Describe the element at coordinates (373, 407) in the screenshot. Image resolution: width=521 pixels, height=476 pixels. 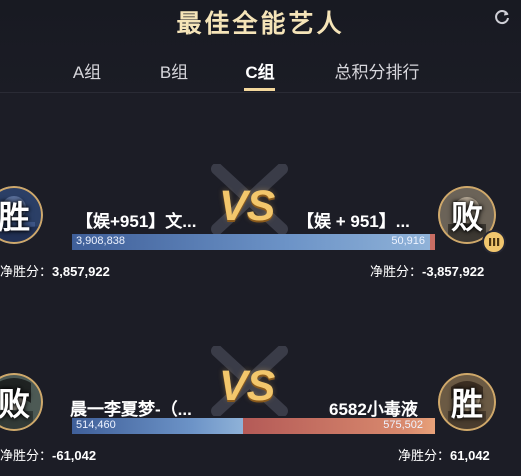
I see `right-player-name: 6582小毒液` at that location.